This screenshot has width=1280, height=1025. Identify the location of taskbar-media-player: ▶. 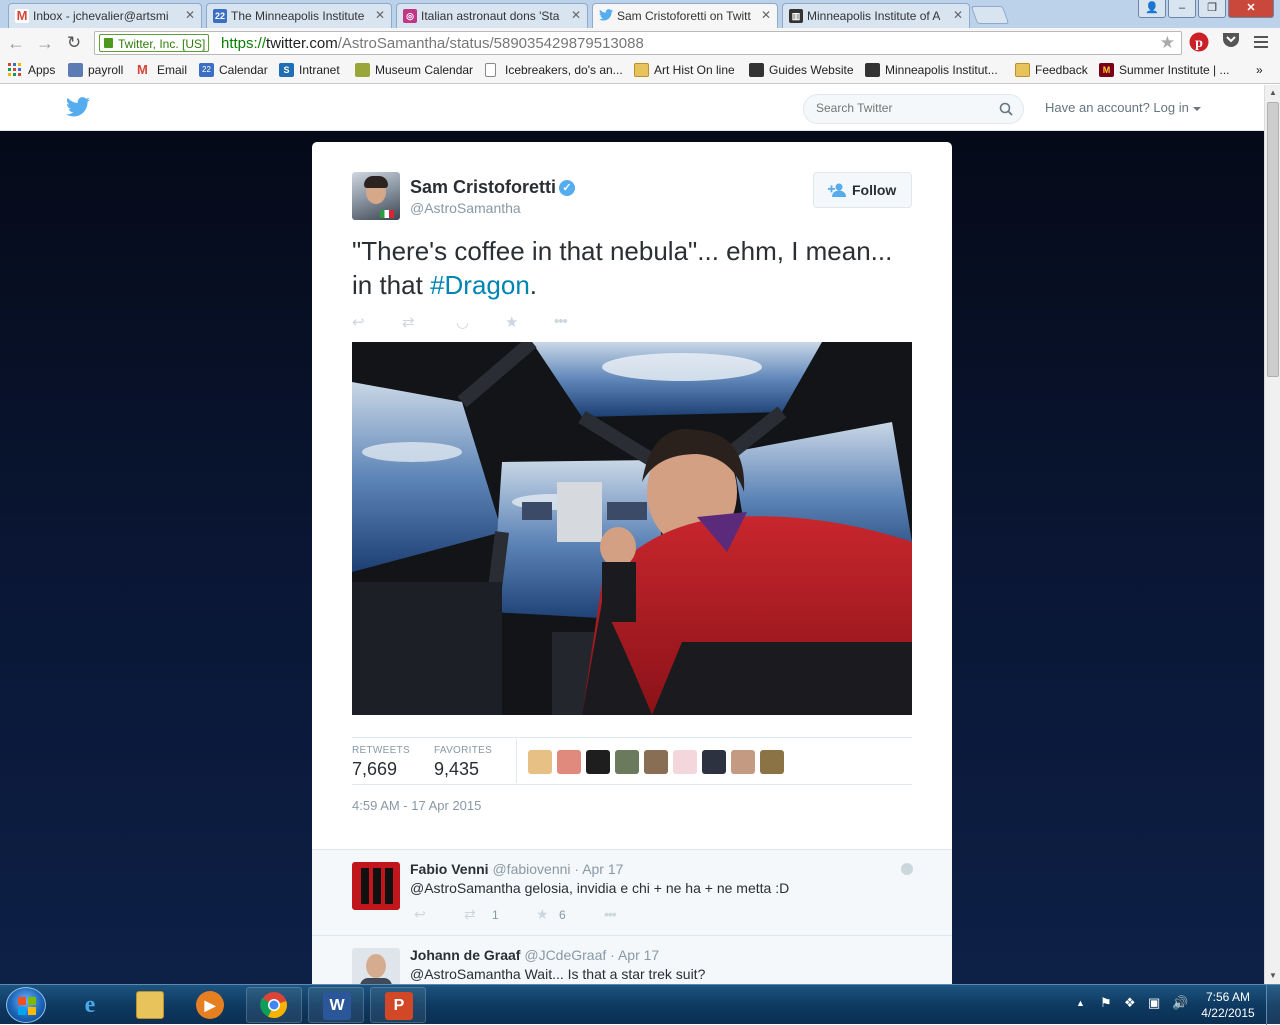
(210, 1005).